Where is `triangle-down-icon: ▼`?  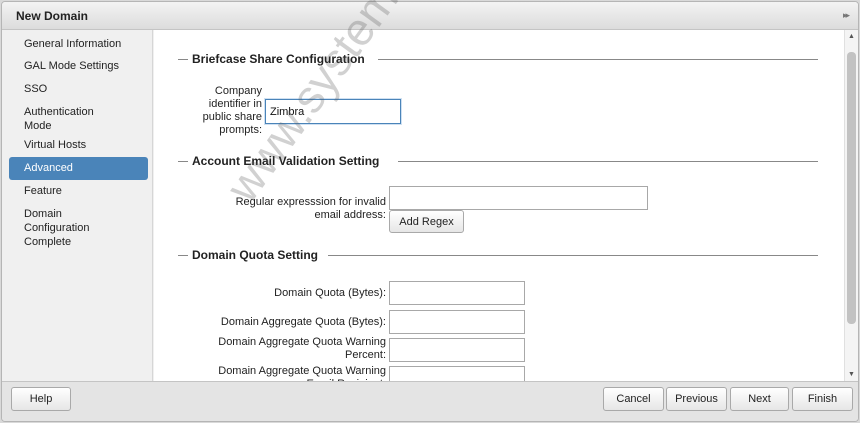
triangle-down-icon: ▼ is located at coordinates (851, 374).